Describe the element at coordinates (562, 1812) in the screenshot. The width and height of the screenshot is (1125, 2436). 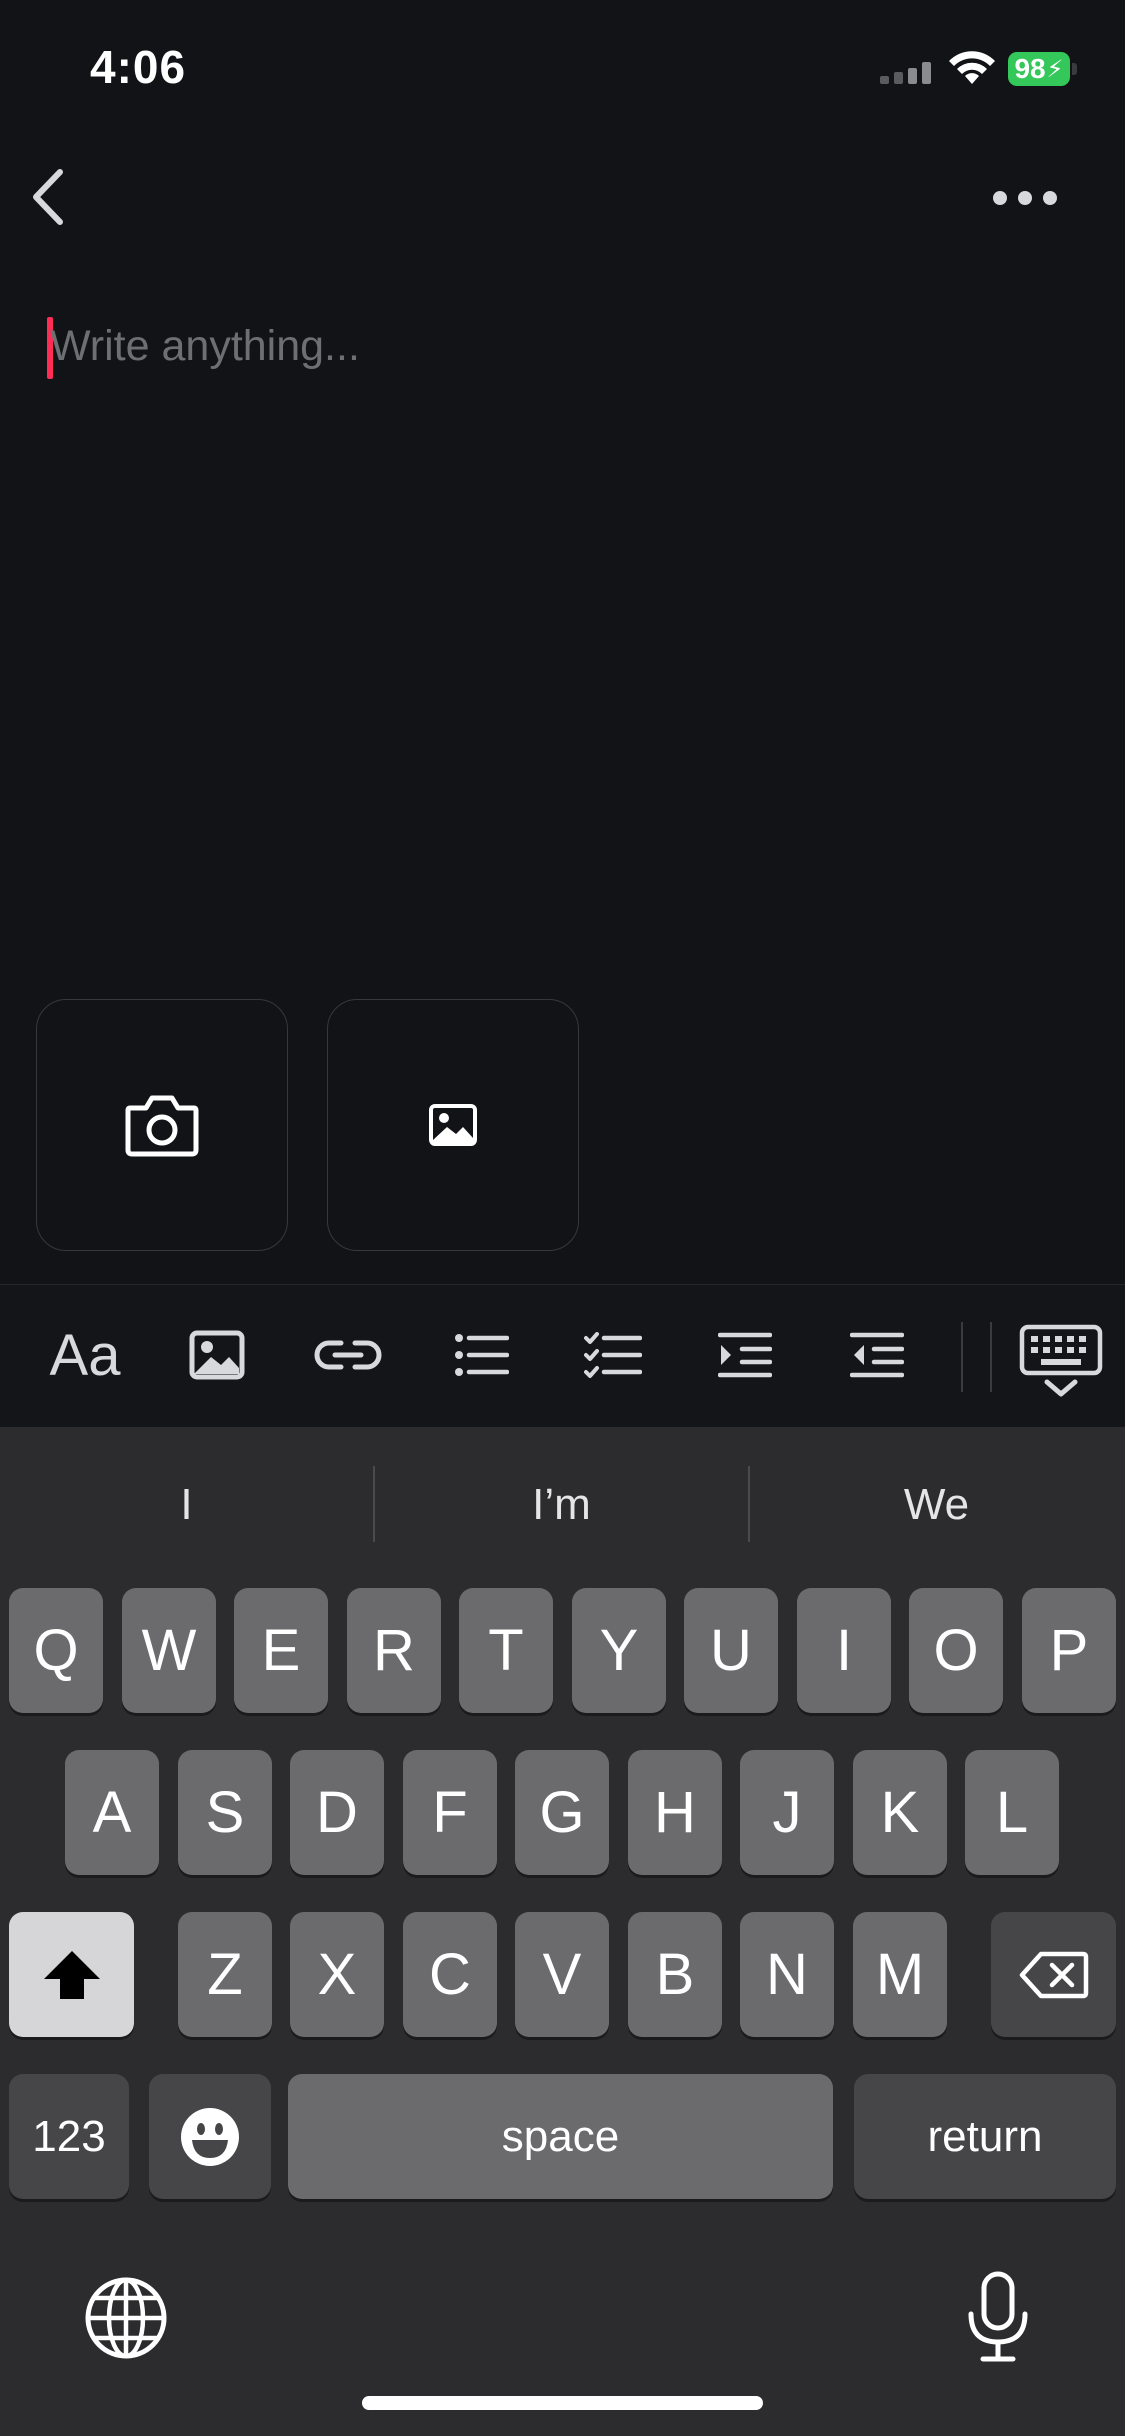
I see `key-g: G` at that location.